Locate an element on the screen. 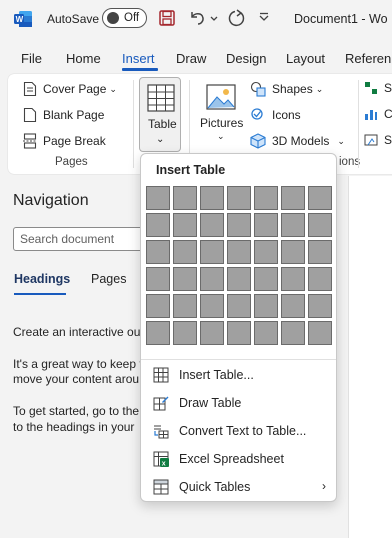 Image resolution: width=392 pixels, height=538 pixels. table-button: Table ⌄ is located at coordinates (160, 114).